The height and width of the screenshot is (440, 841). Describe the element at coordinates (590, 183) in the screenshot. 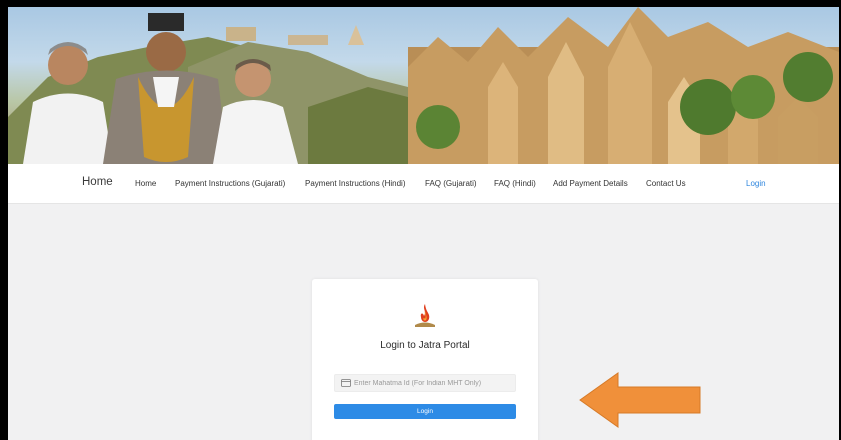

I see `nav-item-add-payment-details: Add Payment Details` at that location.